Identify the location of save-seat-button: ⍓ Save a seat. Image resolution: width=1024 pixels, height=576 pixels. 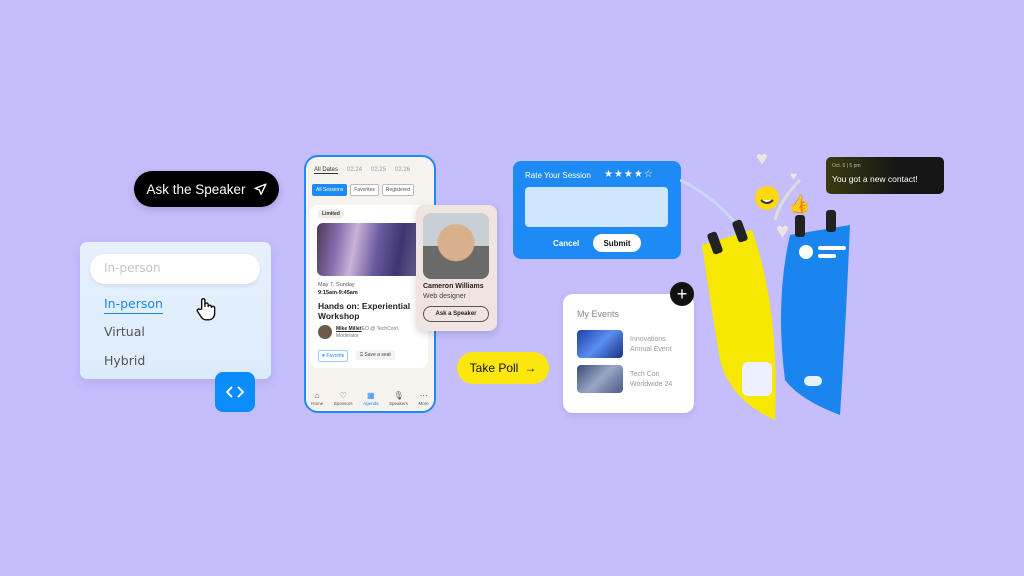
(375, 355).